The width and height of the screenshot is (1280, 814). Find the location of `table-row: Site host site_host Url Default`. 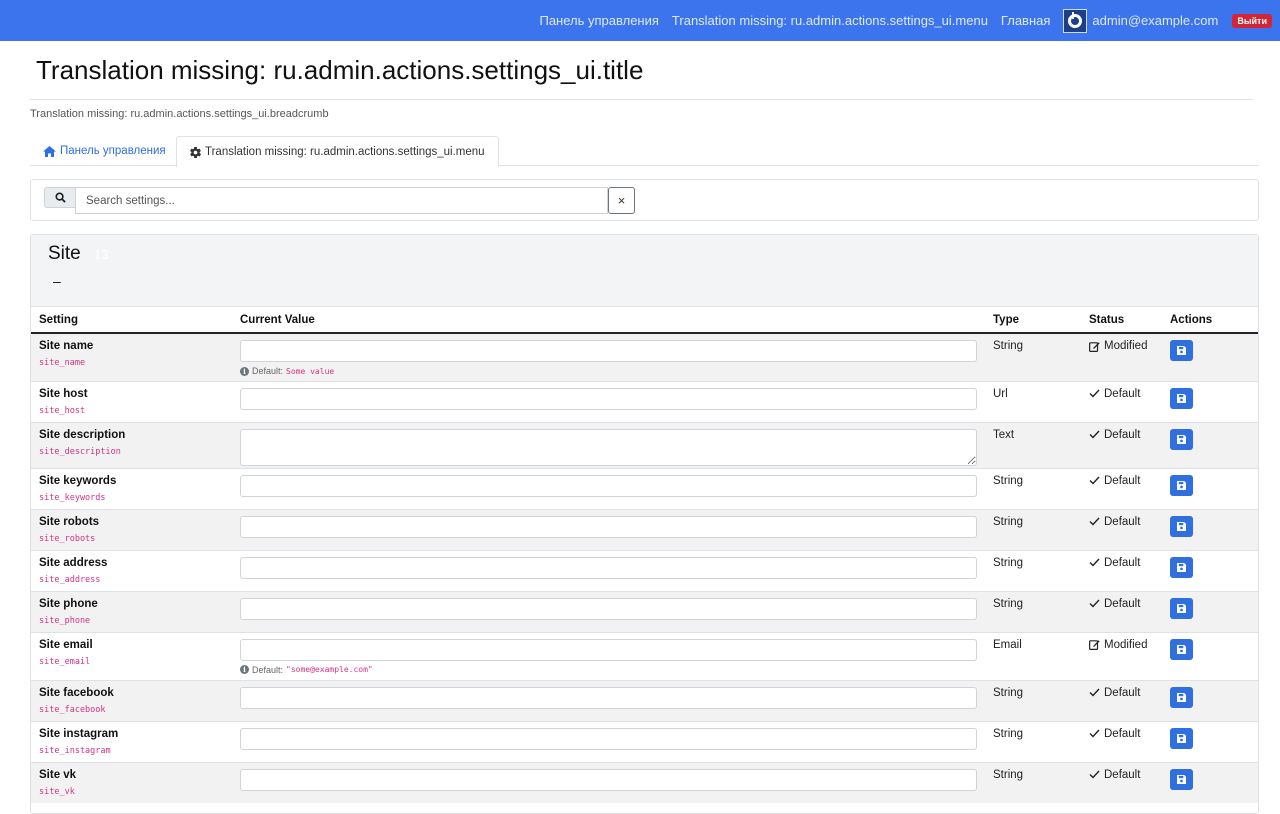

table-row: Site host site_host Url Default is located at coordinates (644, 401).